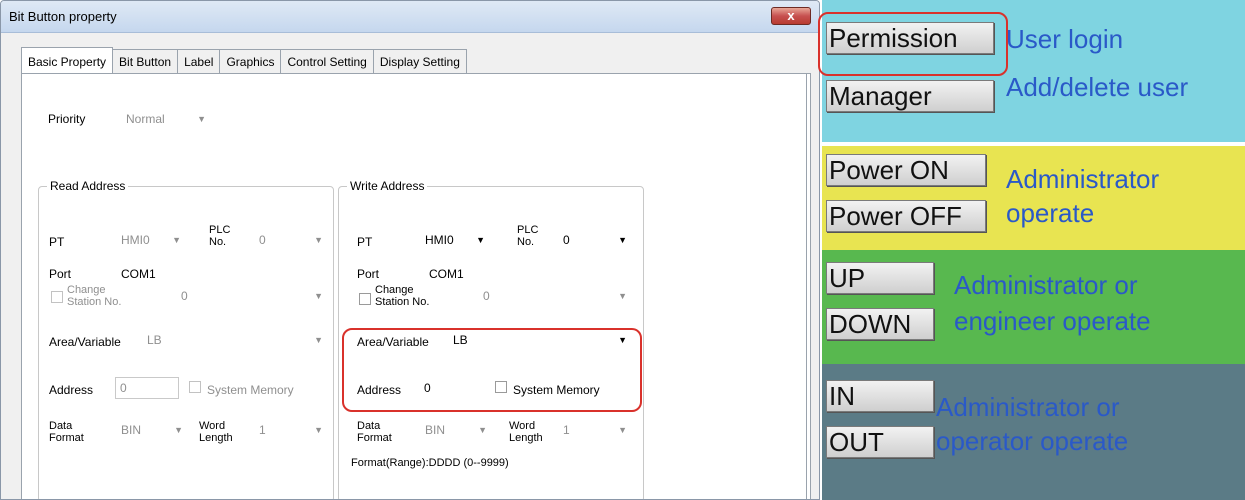 The width and height of the screenshot is (1245, 500). I want to click on out-button: OUT, so click(880, 442).